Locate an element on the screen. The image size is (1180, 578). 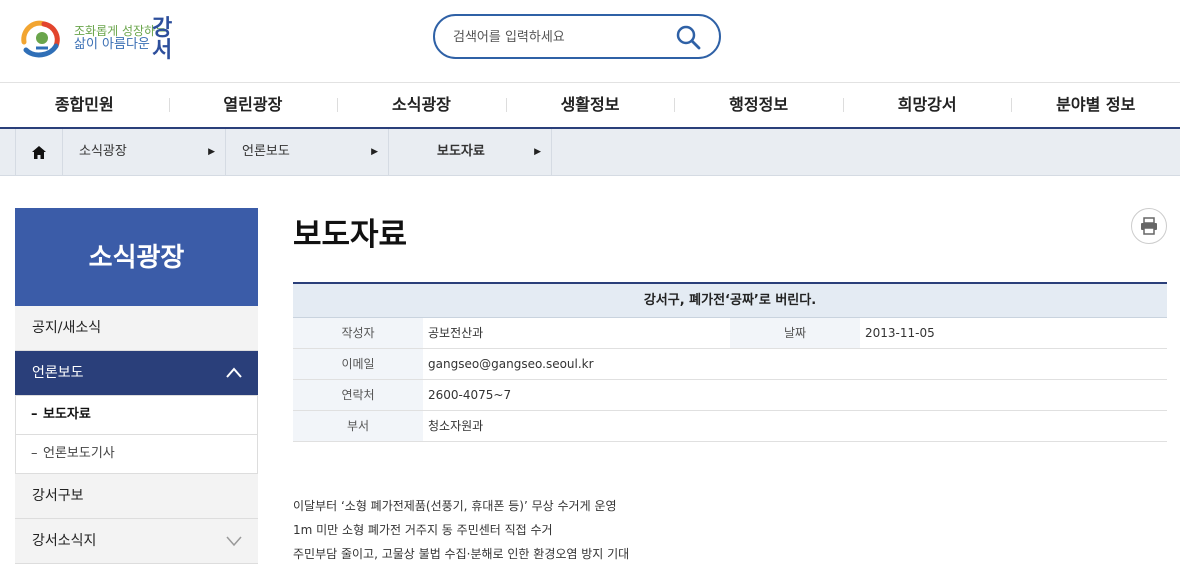
search-box is located at coordinates (577, 36).